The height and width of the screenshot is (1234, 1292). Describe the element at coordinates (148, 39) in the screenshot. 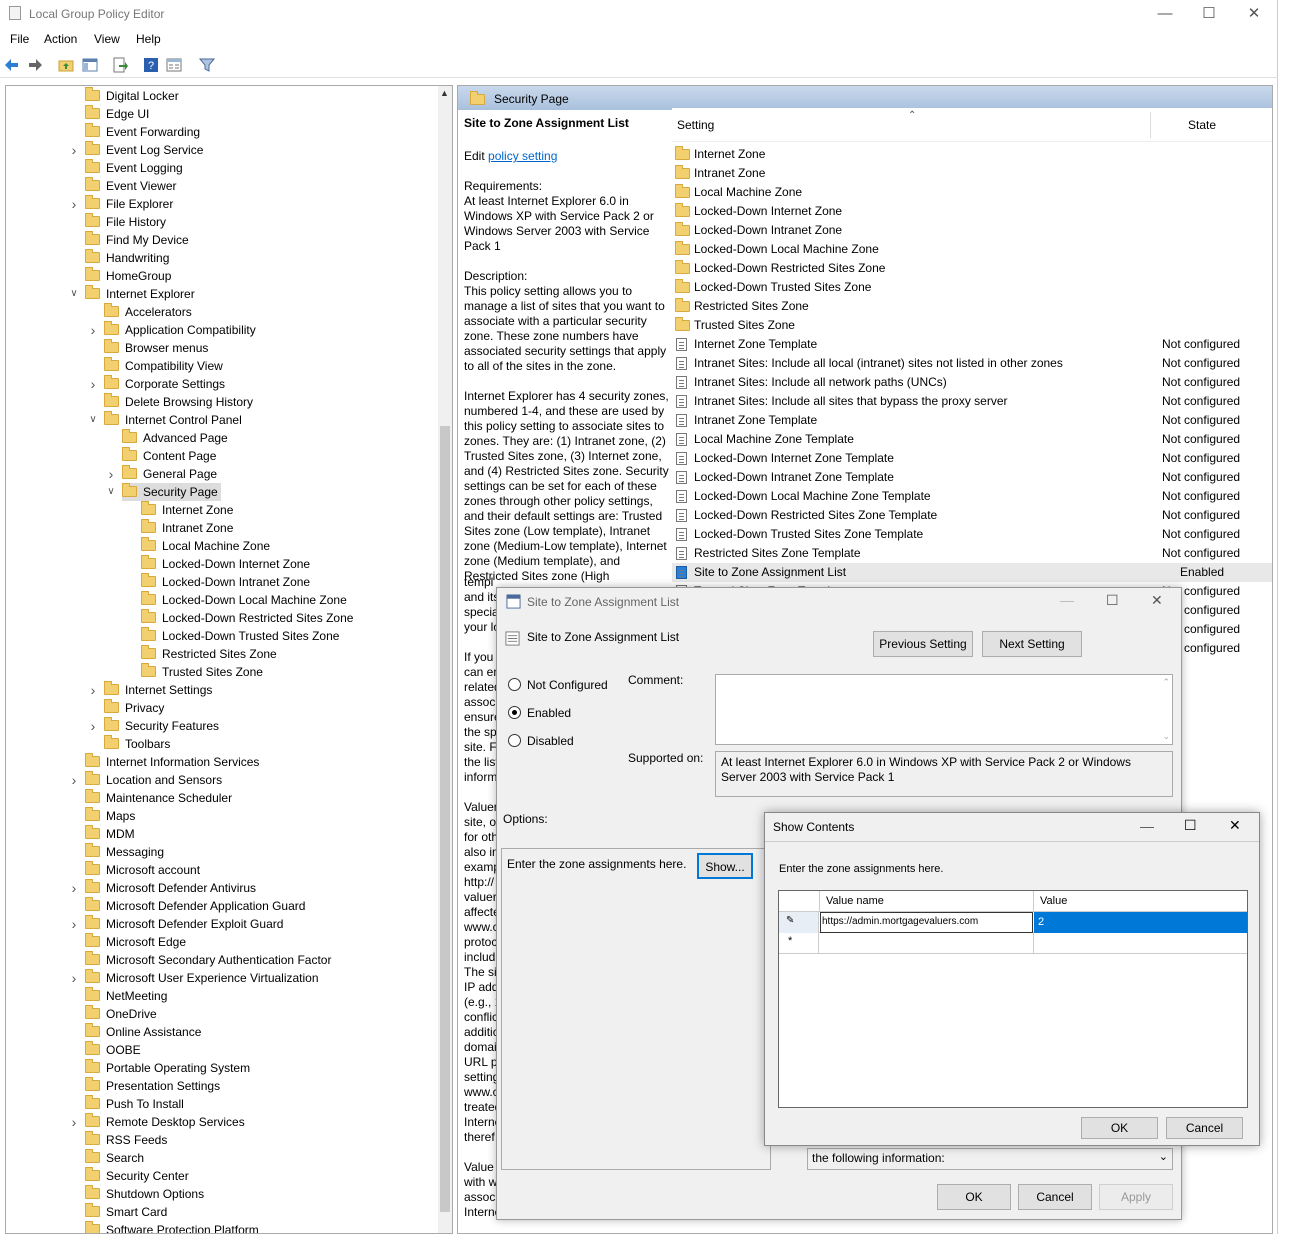

I see `menu-help: Help` at that location.